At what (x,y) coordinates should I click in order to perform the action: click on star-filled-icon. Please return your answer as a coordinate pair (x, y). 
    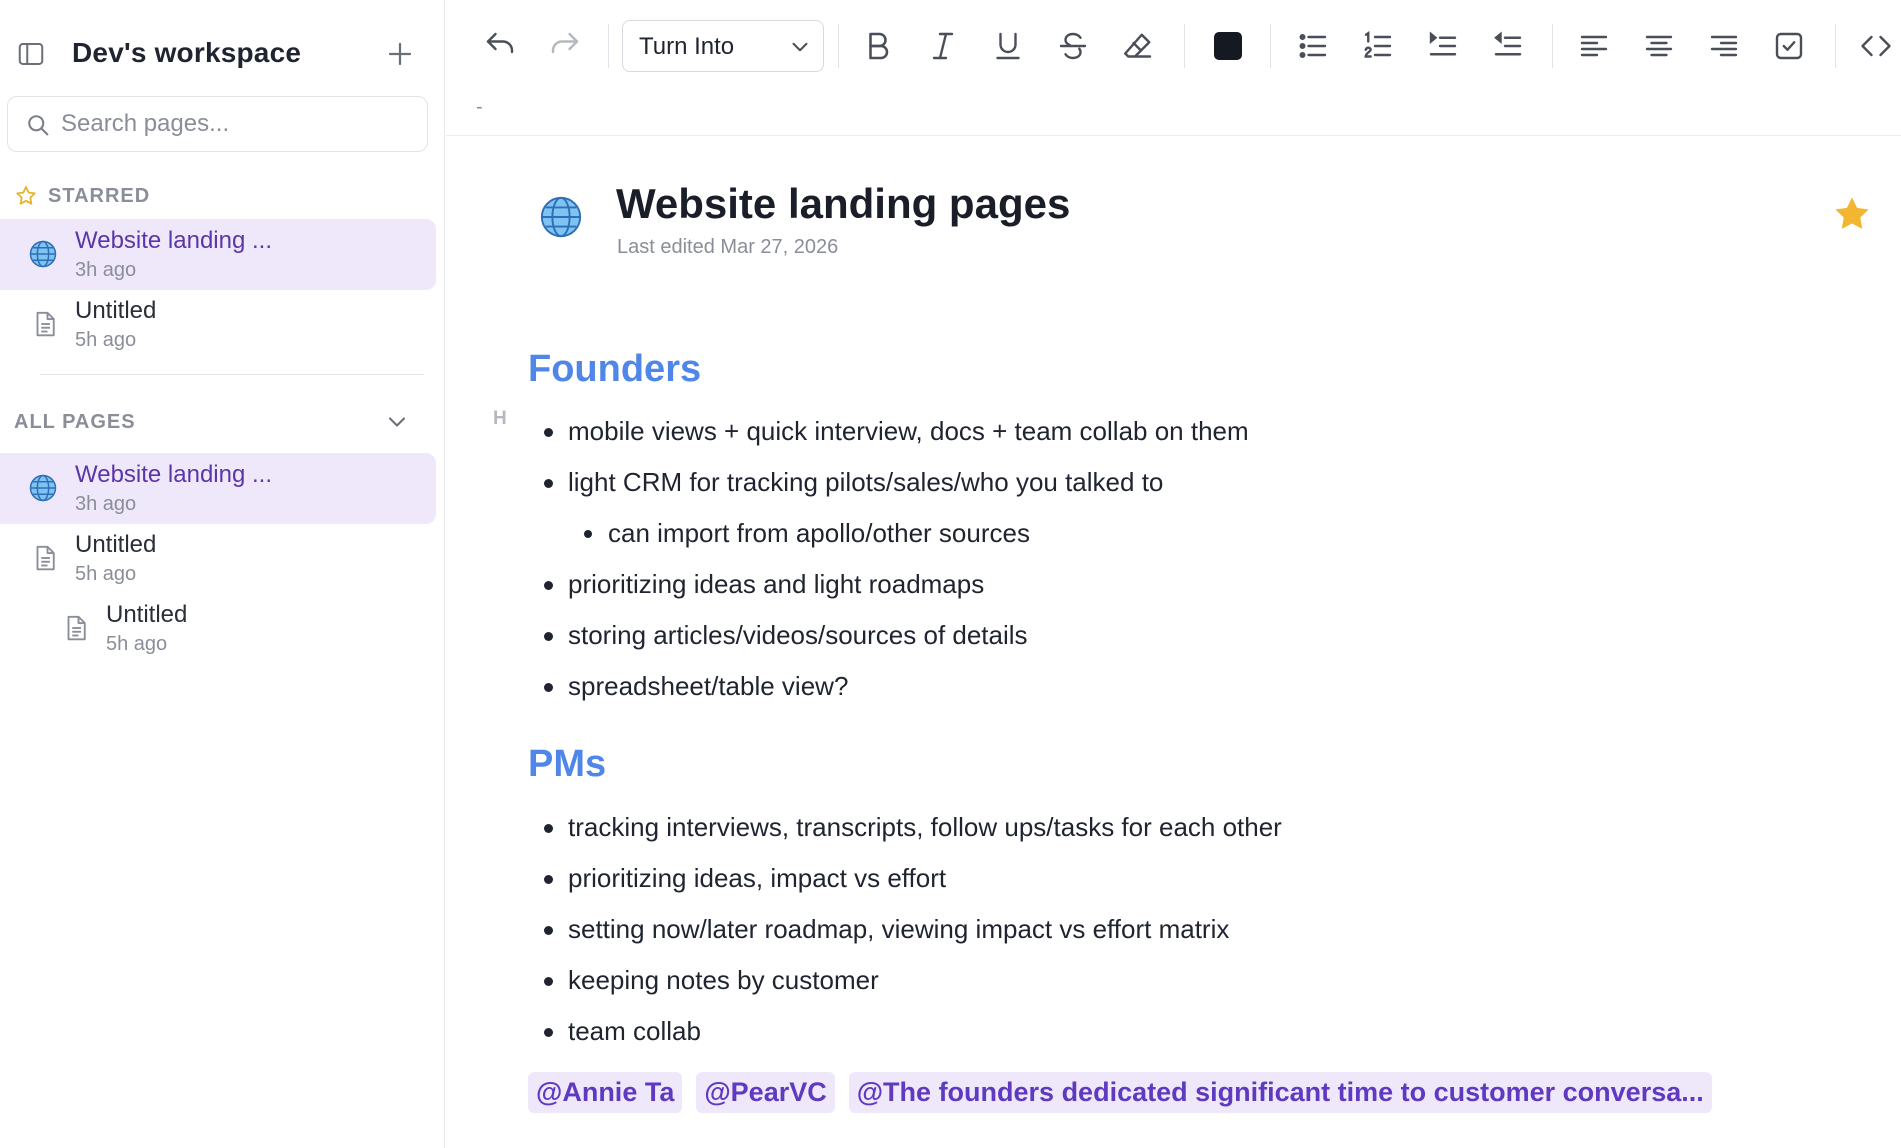
    Looking at the image, I should click on (1852, 214).